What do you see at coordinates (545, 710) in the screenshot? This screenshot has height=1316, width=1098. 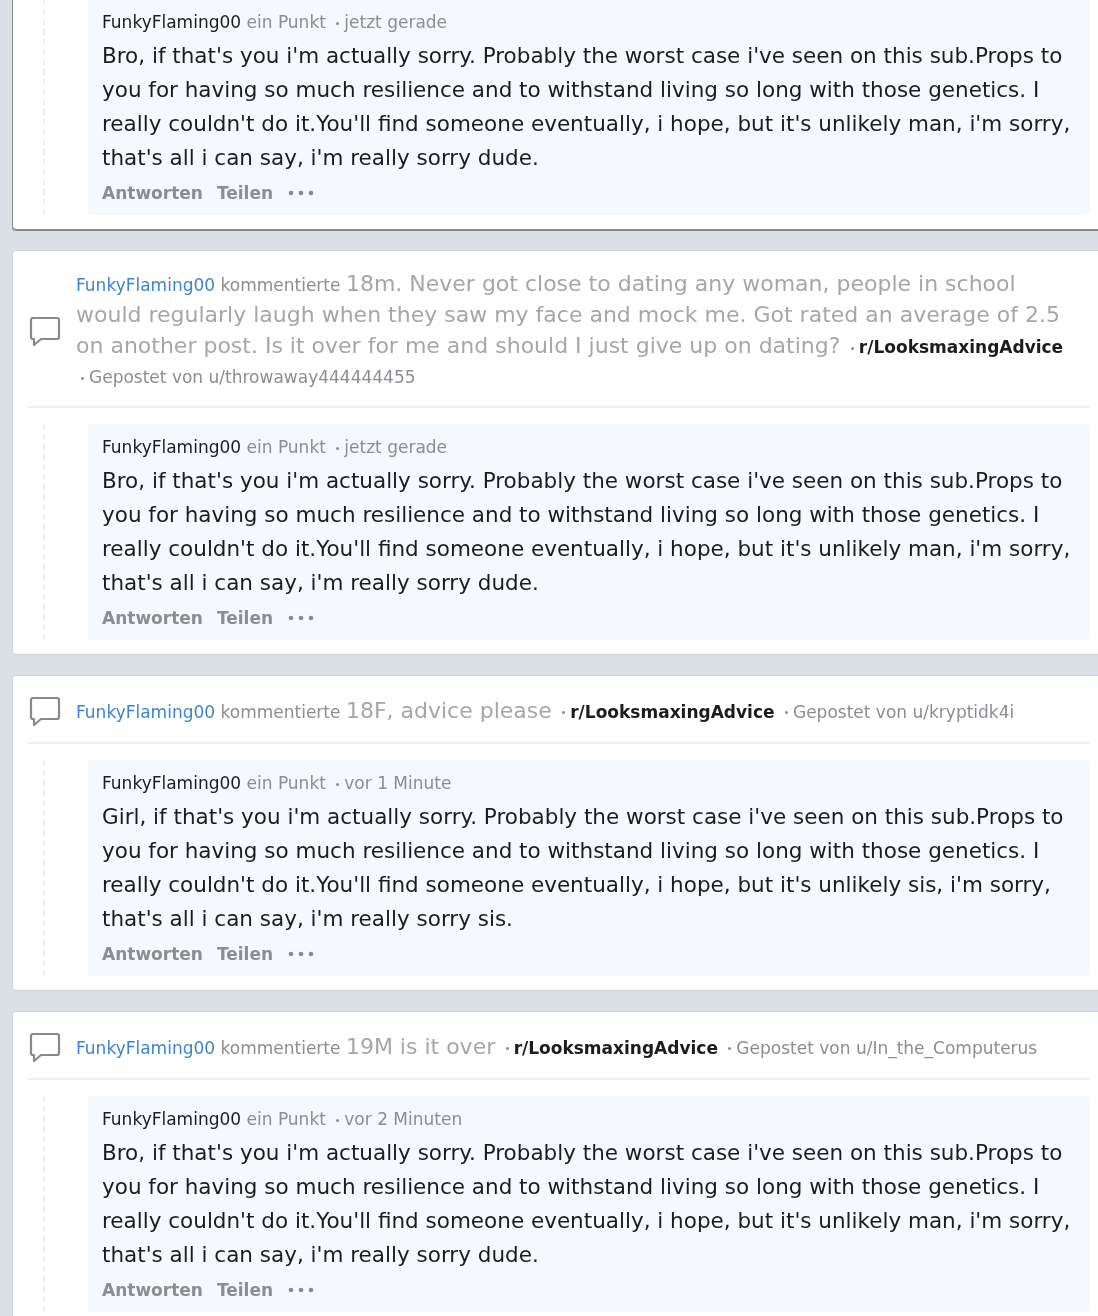 I see `post-headline: FunkyFlaming00 kommentierte 18F, advice please r/LooksmaxingAdvice Gepostet von u/kryptidk4i` at bounding box center [545, 710].